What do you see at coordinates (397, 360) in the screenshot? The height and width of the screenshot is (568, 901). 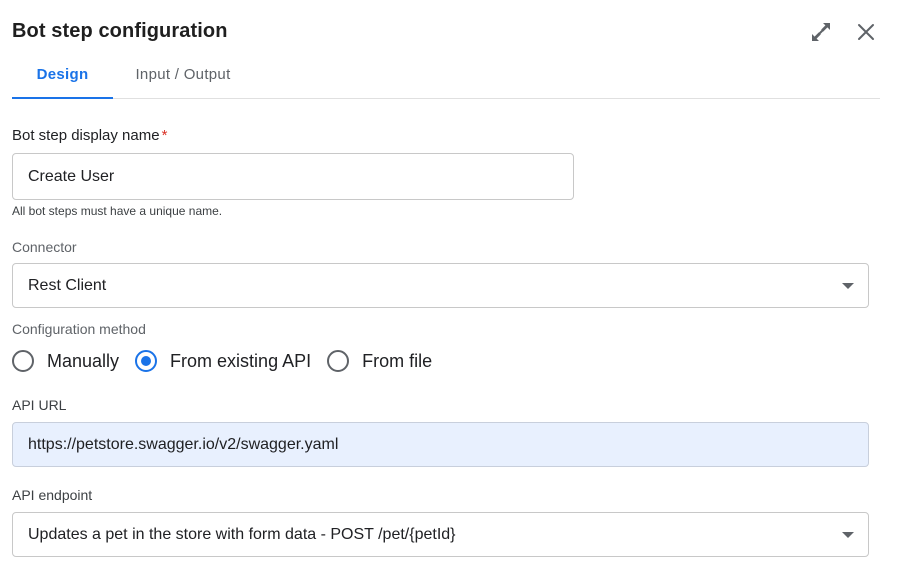 I see `radio-from-file-label: From file` at bounding box center [397, 360].